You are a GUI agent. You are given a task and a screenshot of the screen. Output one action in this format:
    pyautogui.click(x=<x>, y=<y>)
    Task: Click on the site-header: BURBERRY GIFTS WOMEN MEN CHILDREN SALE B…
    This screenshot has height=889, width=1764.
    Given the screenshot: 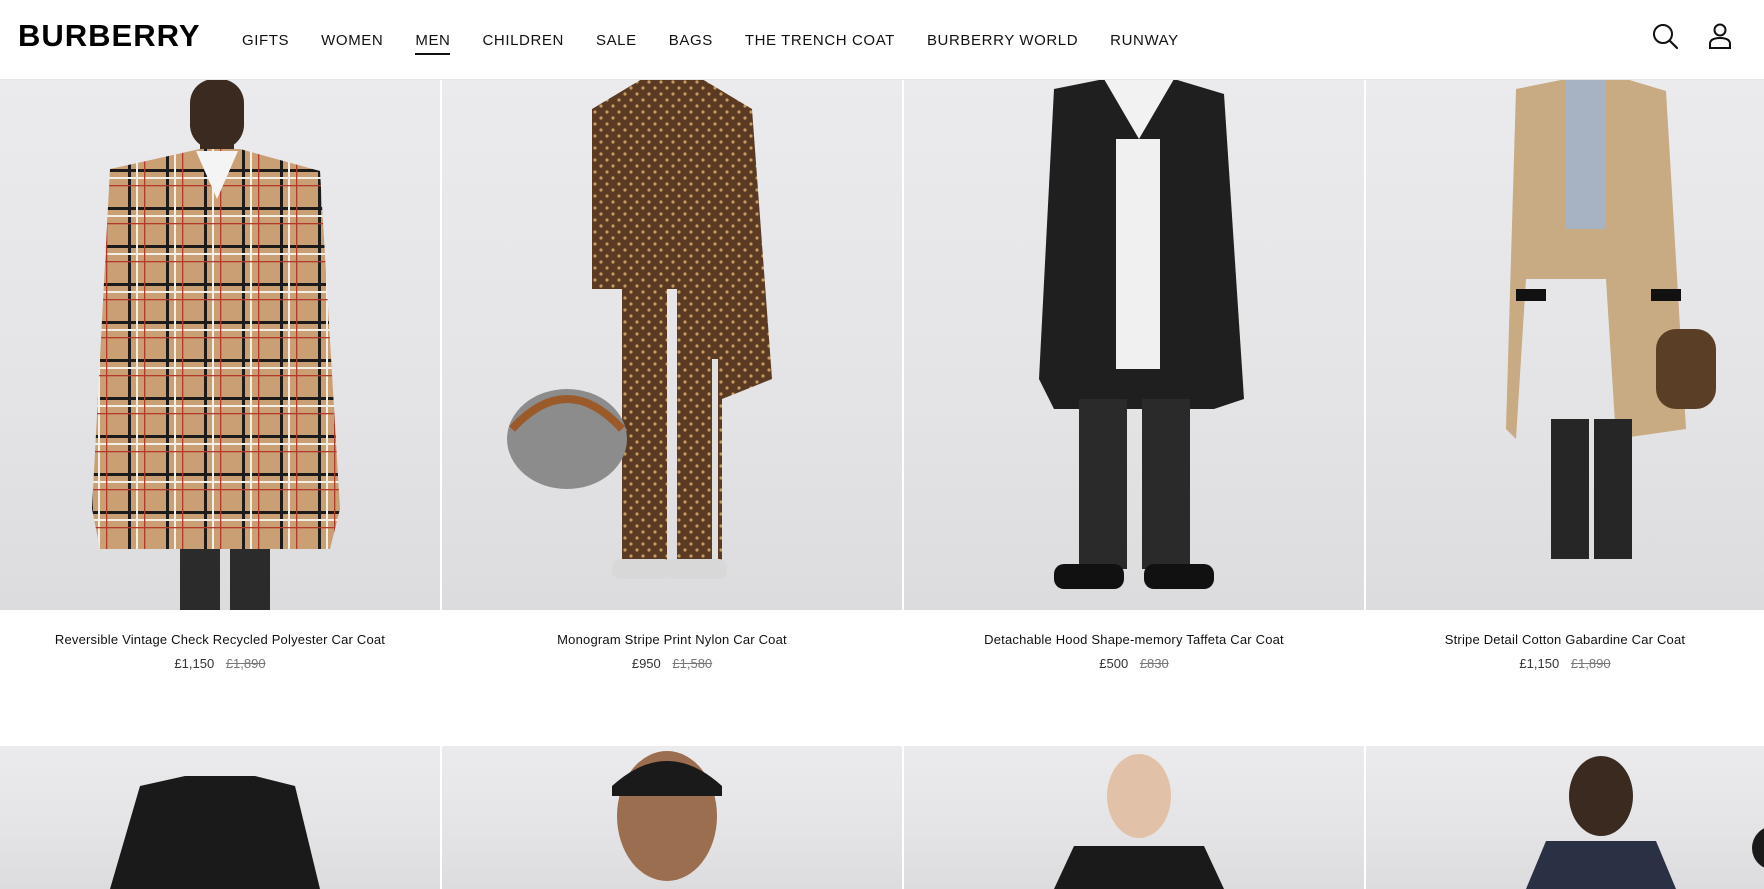 What is the action you would take?
    pyautogui.click(x=882, y=40)
    